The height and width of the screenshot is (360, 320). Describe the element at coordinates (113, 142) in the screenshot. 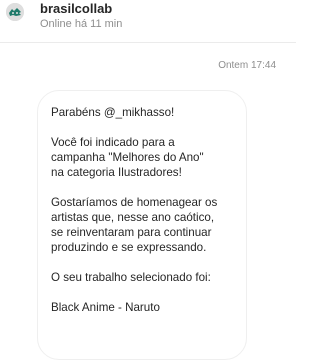

I see `message-line: Você foi indicado para a` at that location.